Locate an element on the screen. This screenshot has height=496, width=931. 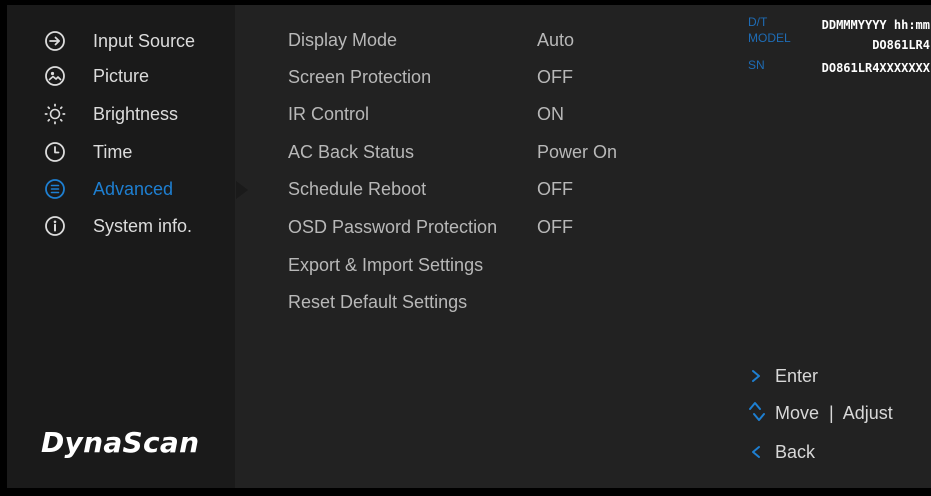
up-down-chevron-icon is located at coordinates (756, 413).